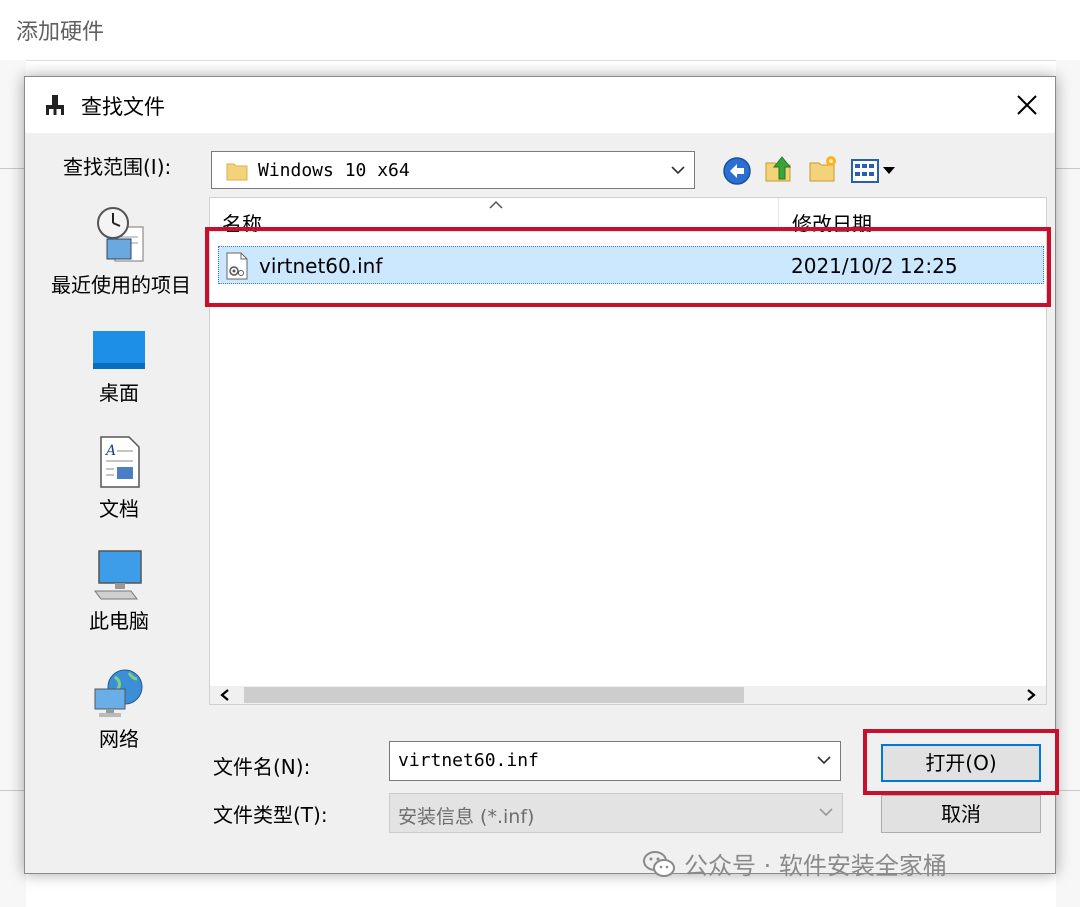 The width and height of the screenshot is (1080, 907). What do you see at coordinates (659, 863) in the screenshot?
I see `wechat-icon` at bounding box center [659, 863].